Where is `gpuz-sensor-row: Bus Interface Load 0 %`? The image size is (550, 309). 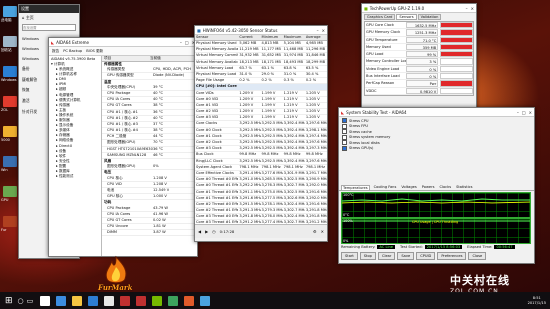 gpuz-sensor-row: Bus Interface Load 0 % is located at coordinates (419, 77).